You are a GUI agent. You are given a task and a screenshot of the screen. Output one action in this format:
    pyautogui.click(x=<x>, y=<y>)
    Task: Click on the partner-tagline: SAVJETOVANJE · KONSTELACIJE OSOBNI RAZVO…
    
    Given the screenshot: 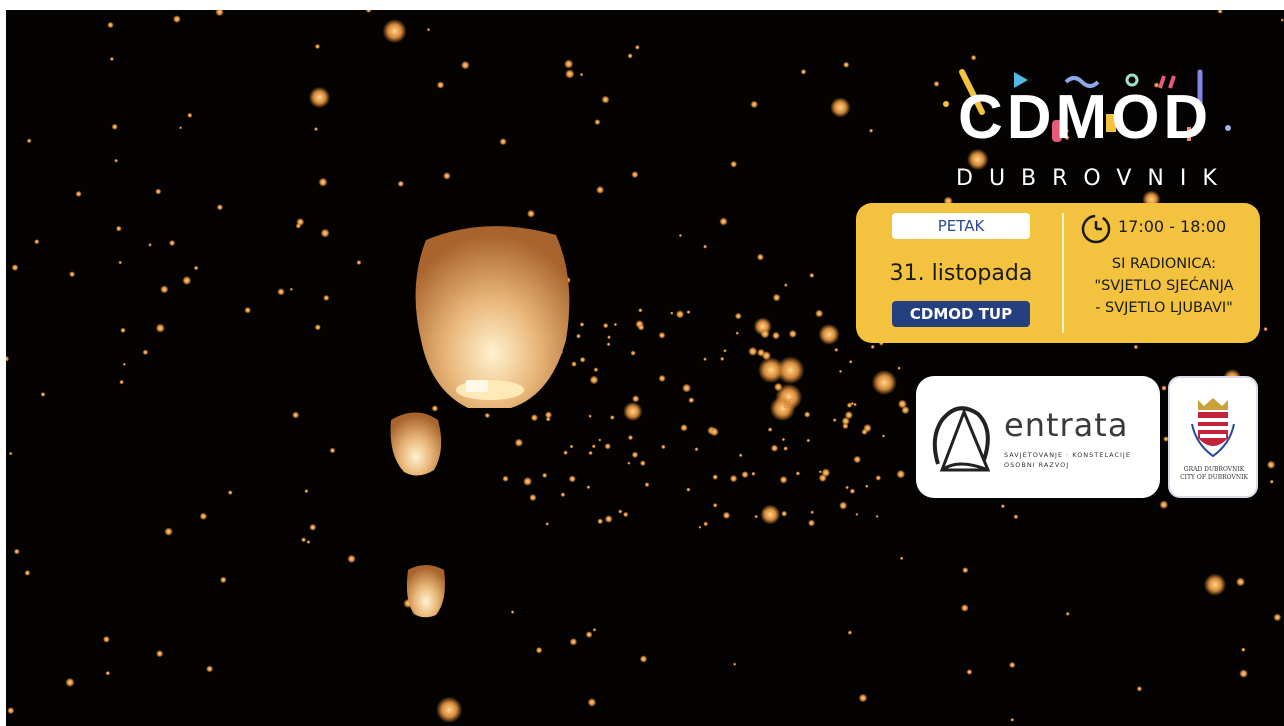 What is the action you would take?
    pyautogui.click(x=1067, y=460)
    